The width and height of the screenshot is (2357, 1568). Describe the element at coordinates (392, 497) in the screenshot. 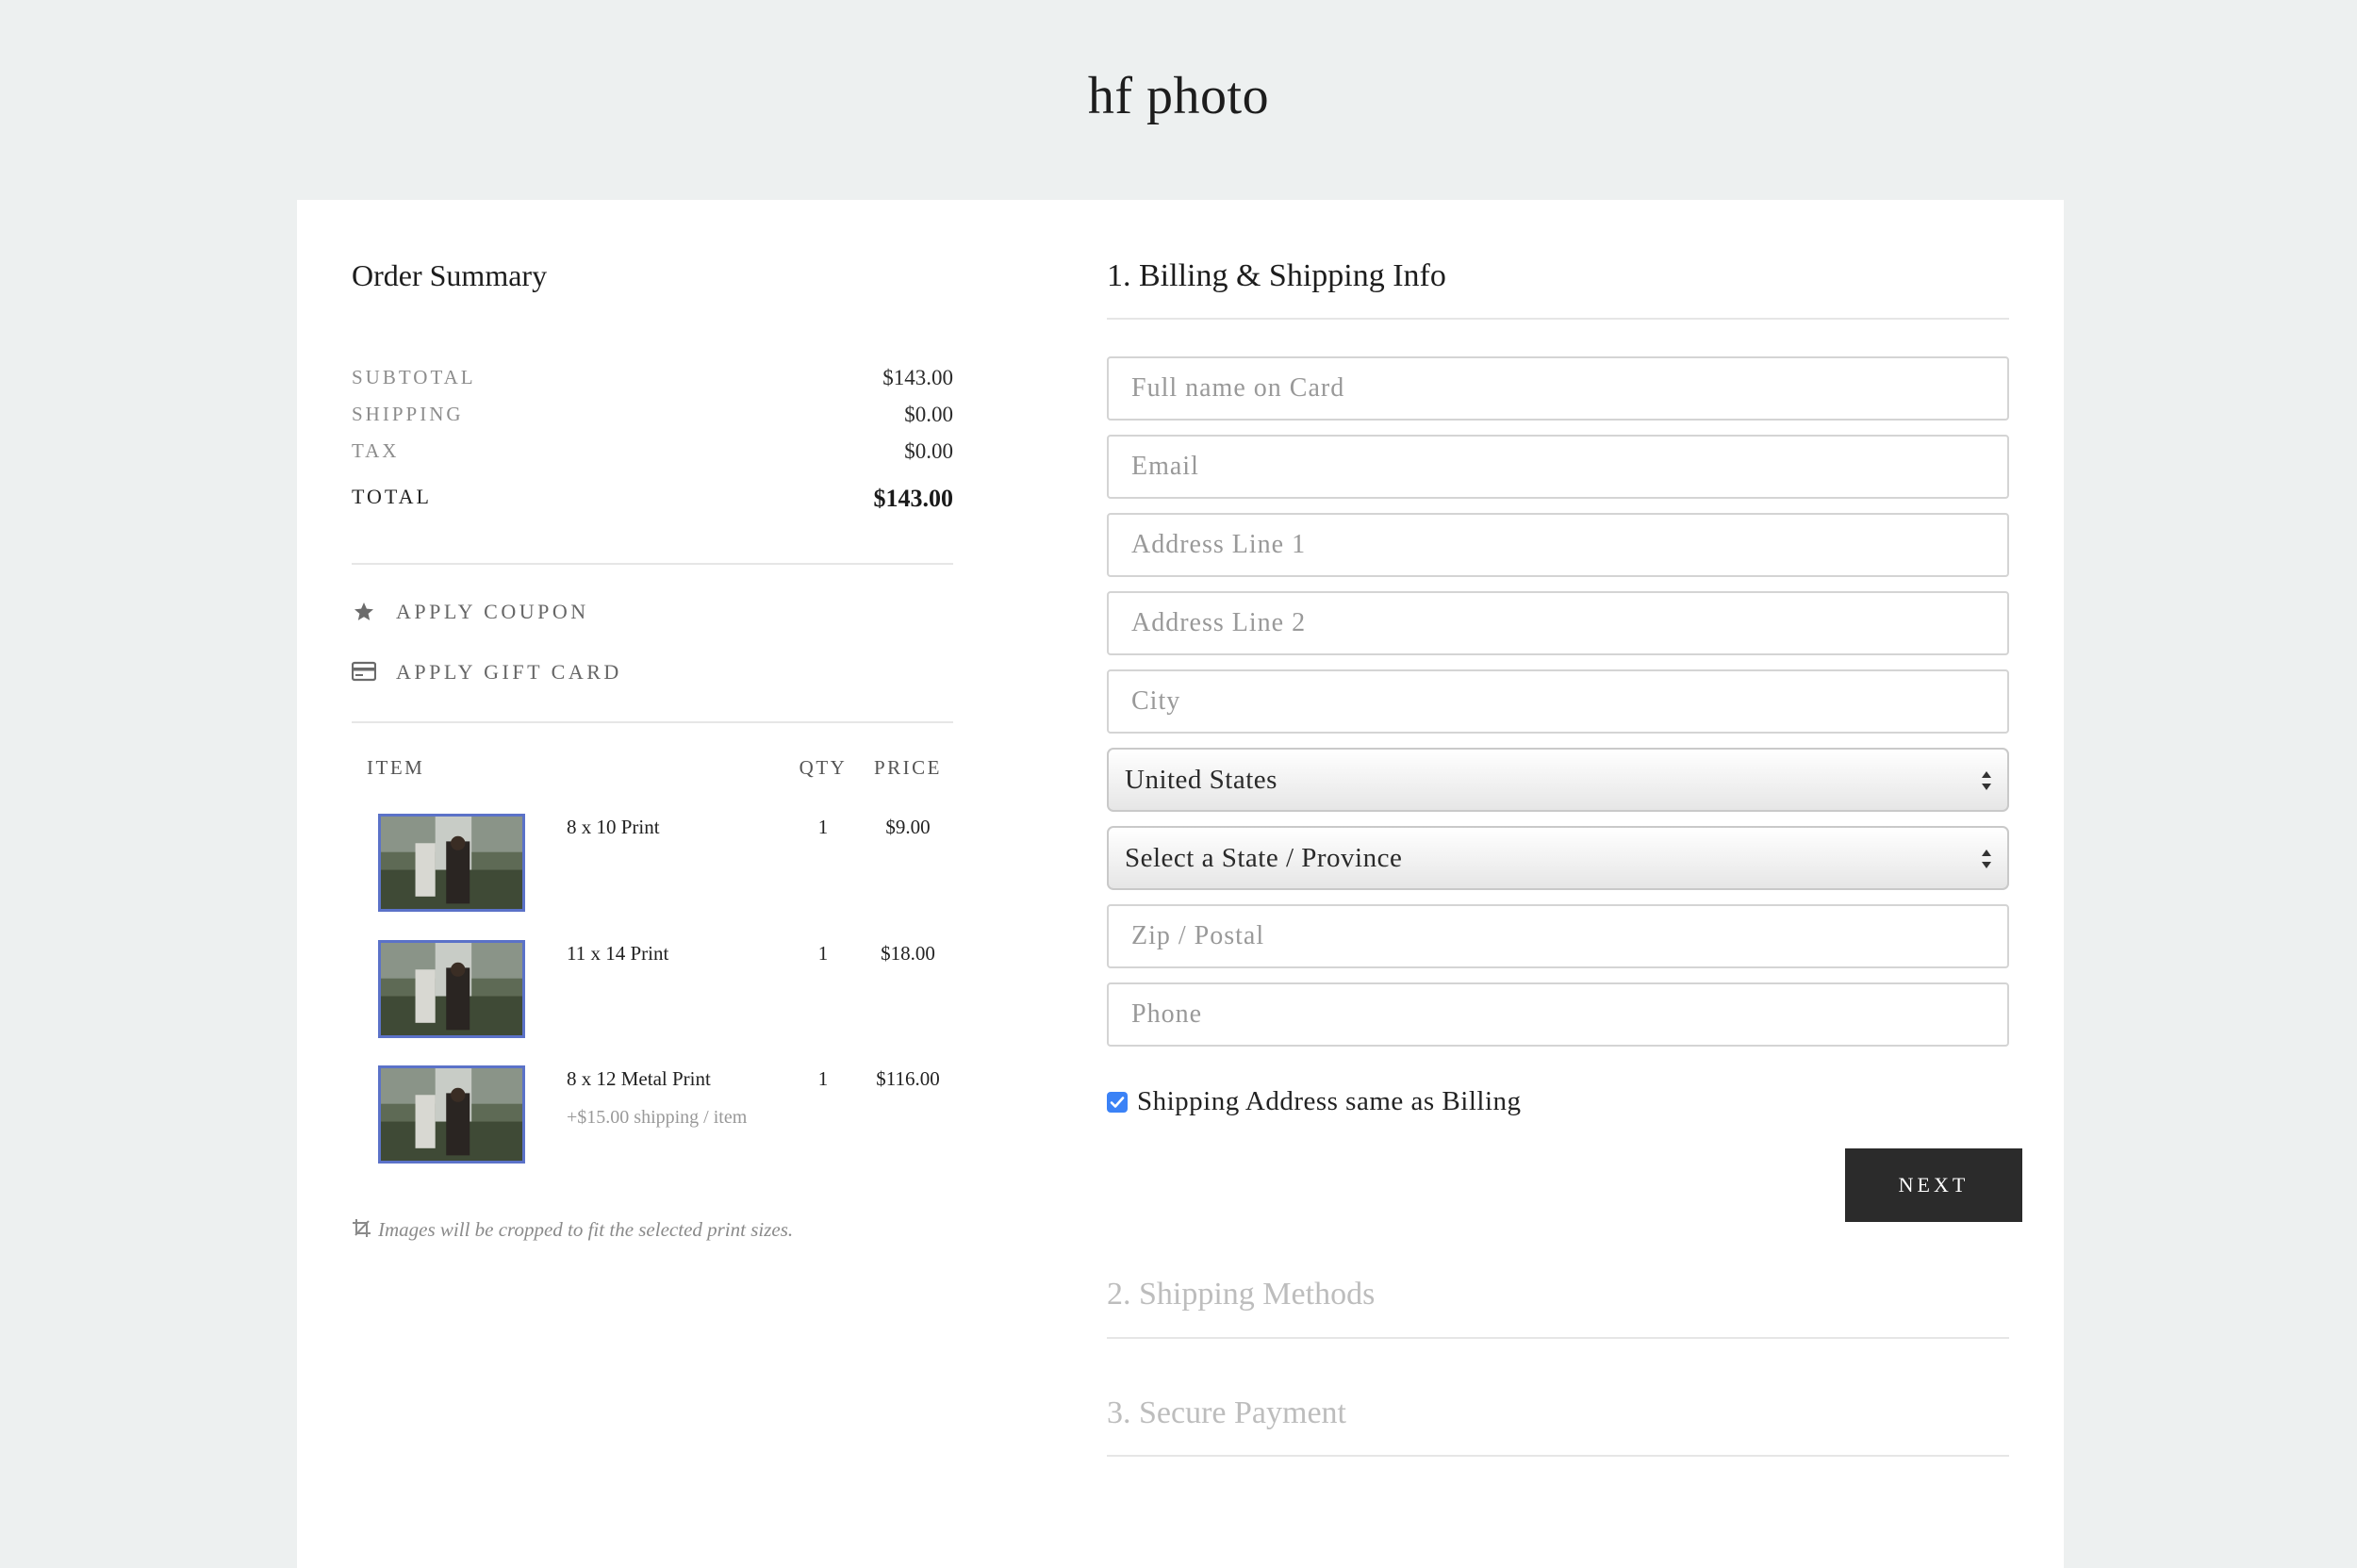

I see `total-label: TOTAL` at that location.